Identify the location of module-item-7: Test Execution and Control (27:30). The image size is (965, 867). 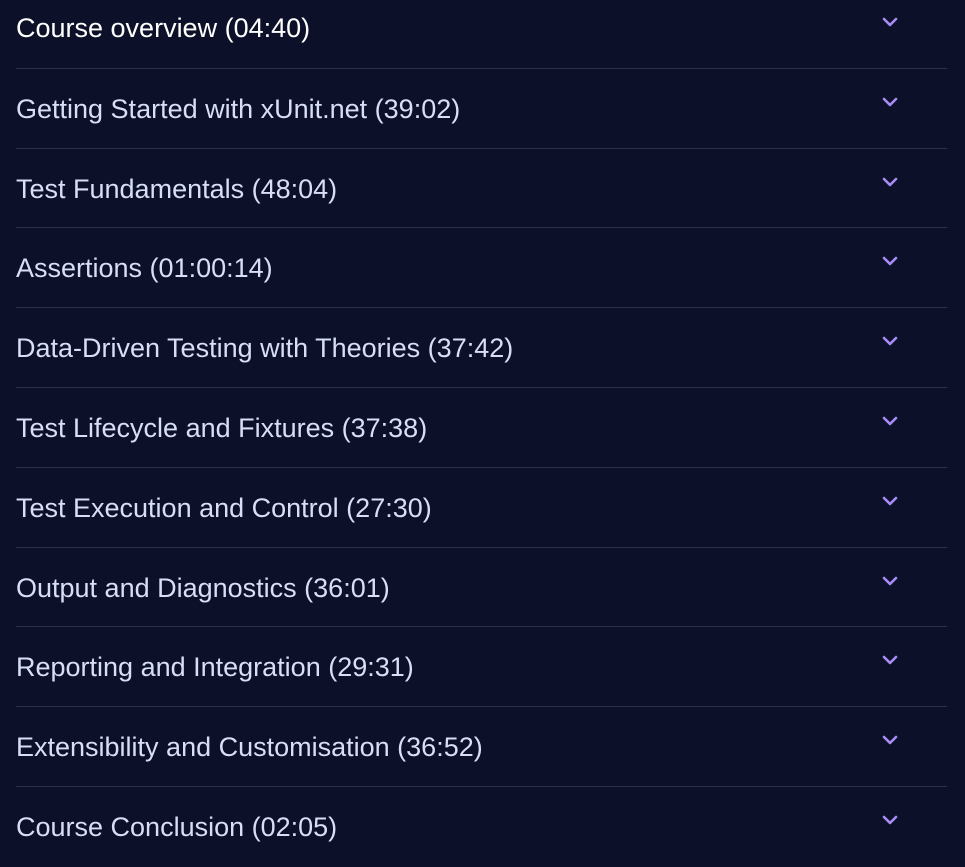
(481, 508).